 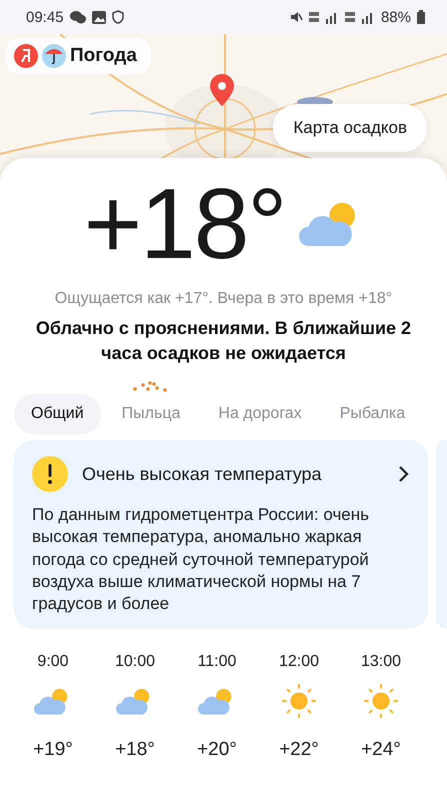 I want to click on chat-icon, so click(x=78, y=17).